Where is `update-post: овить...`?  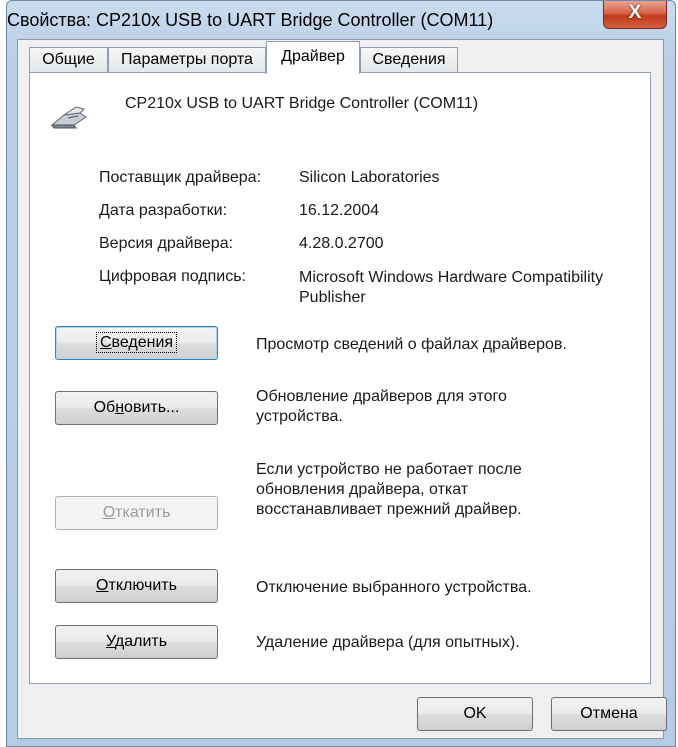 update-post: овить... is located at coordinates (152, 407).